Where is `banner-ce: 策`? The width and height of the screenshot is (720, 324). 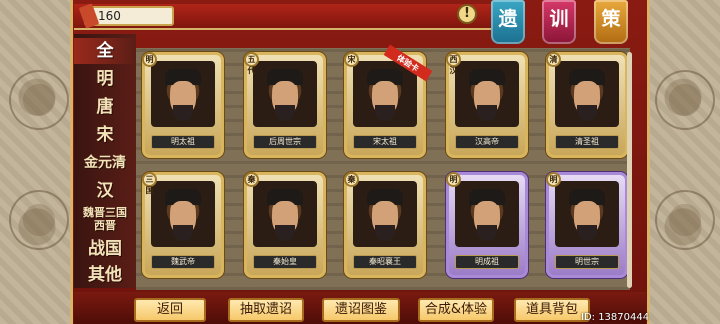 banner-ce: 策 is located at coordinates (611, 22).